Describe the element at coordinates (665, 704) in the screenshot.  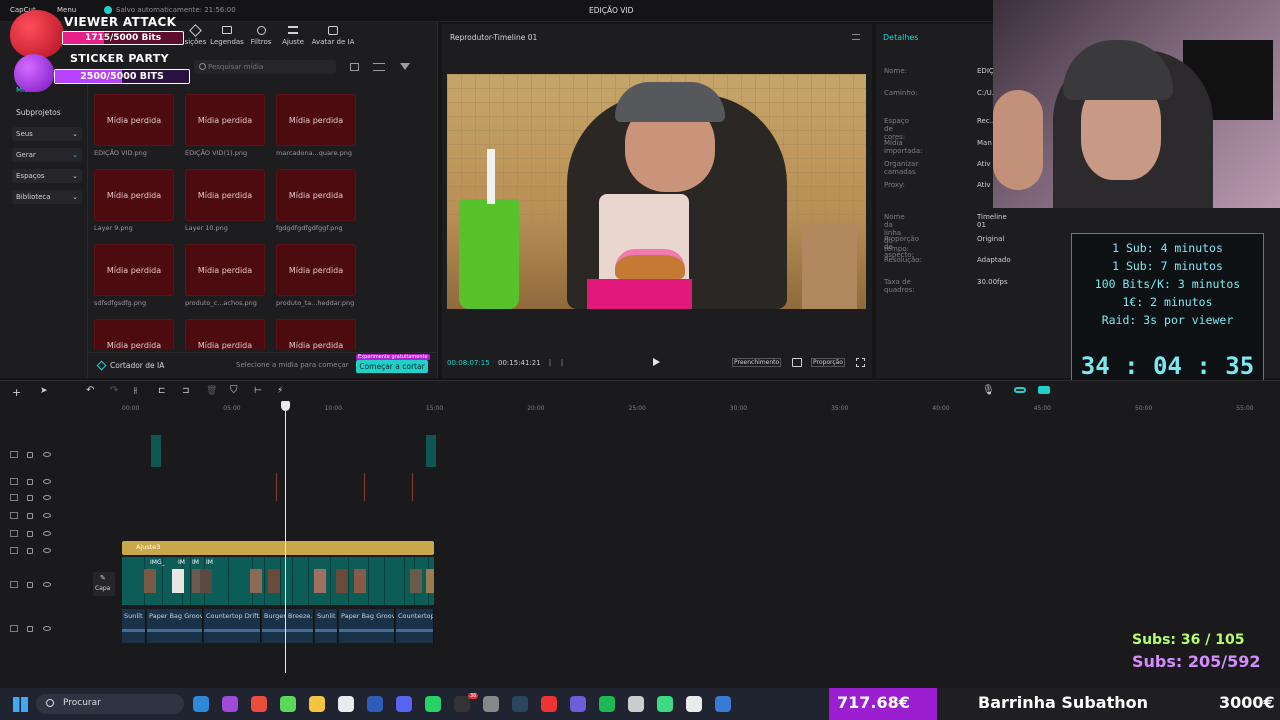
I see `drive-icon` at that location.